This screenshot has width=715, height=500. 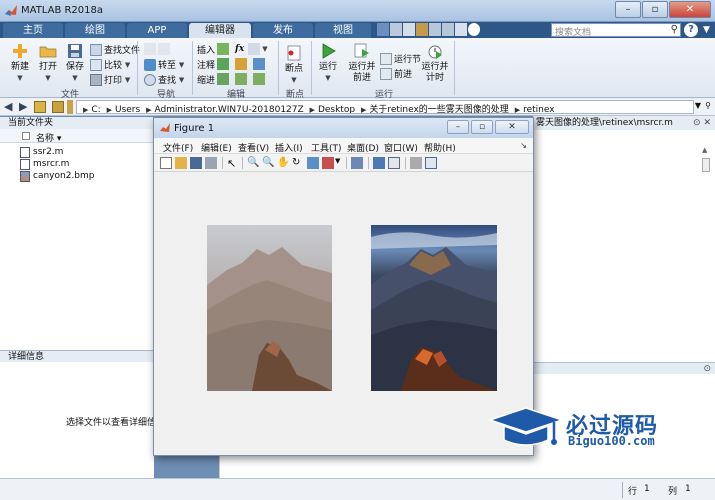 I want to click on cut-icon, so click(x=396, y=29).